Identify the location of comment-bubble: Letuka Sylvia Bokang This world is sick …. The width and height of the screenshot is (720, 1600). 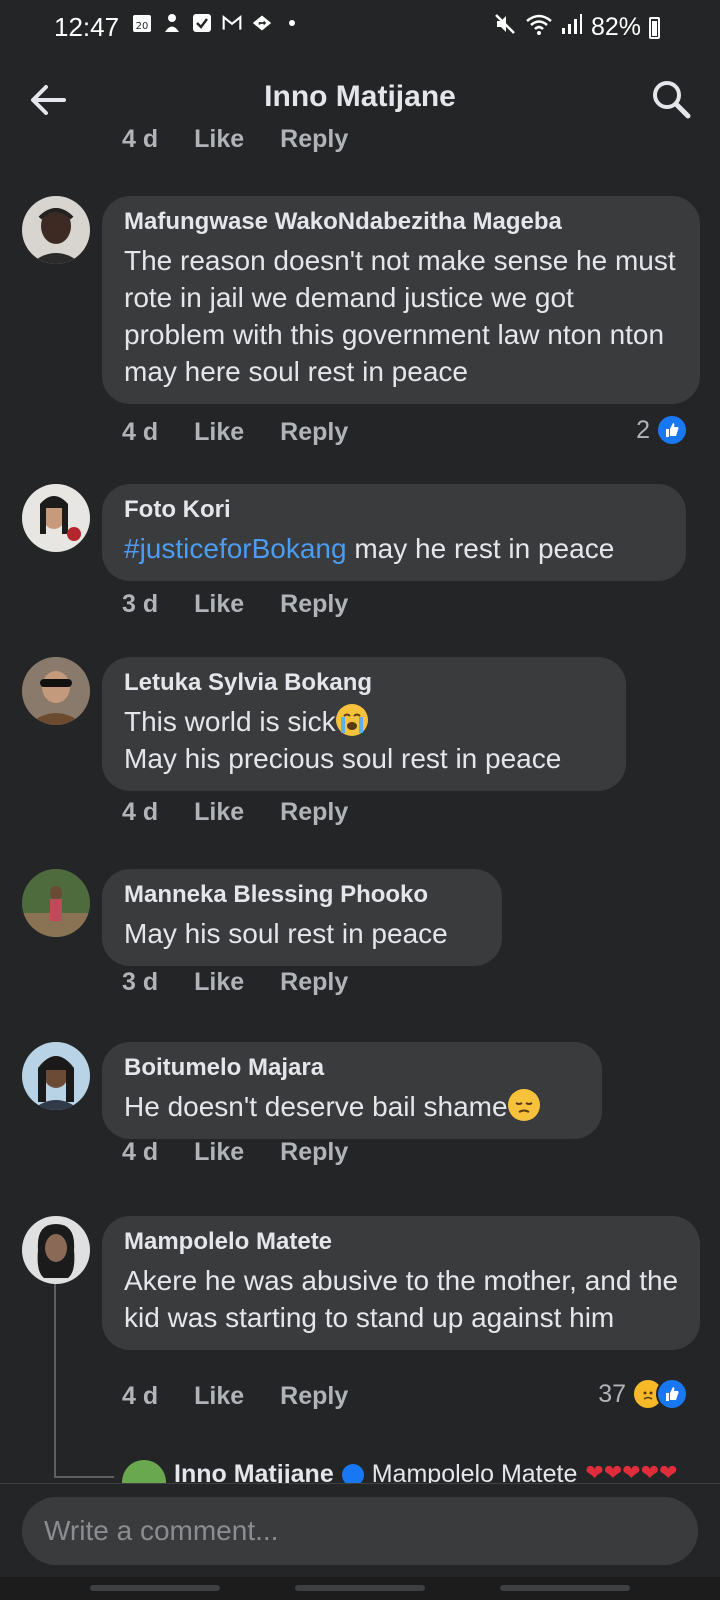
(364, 724).